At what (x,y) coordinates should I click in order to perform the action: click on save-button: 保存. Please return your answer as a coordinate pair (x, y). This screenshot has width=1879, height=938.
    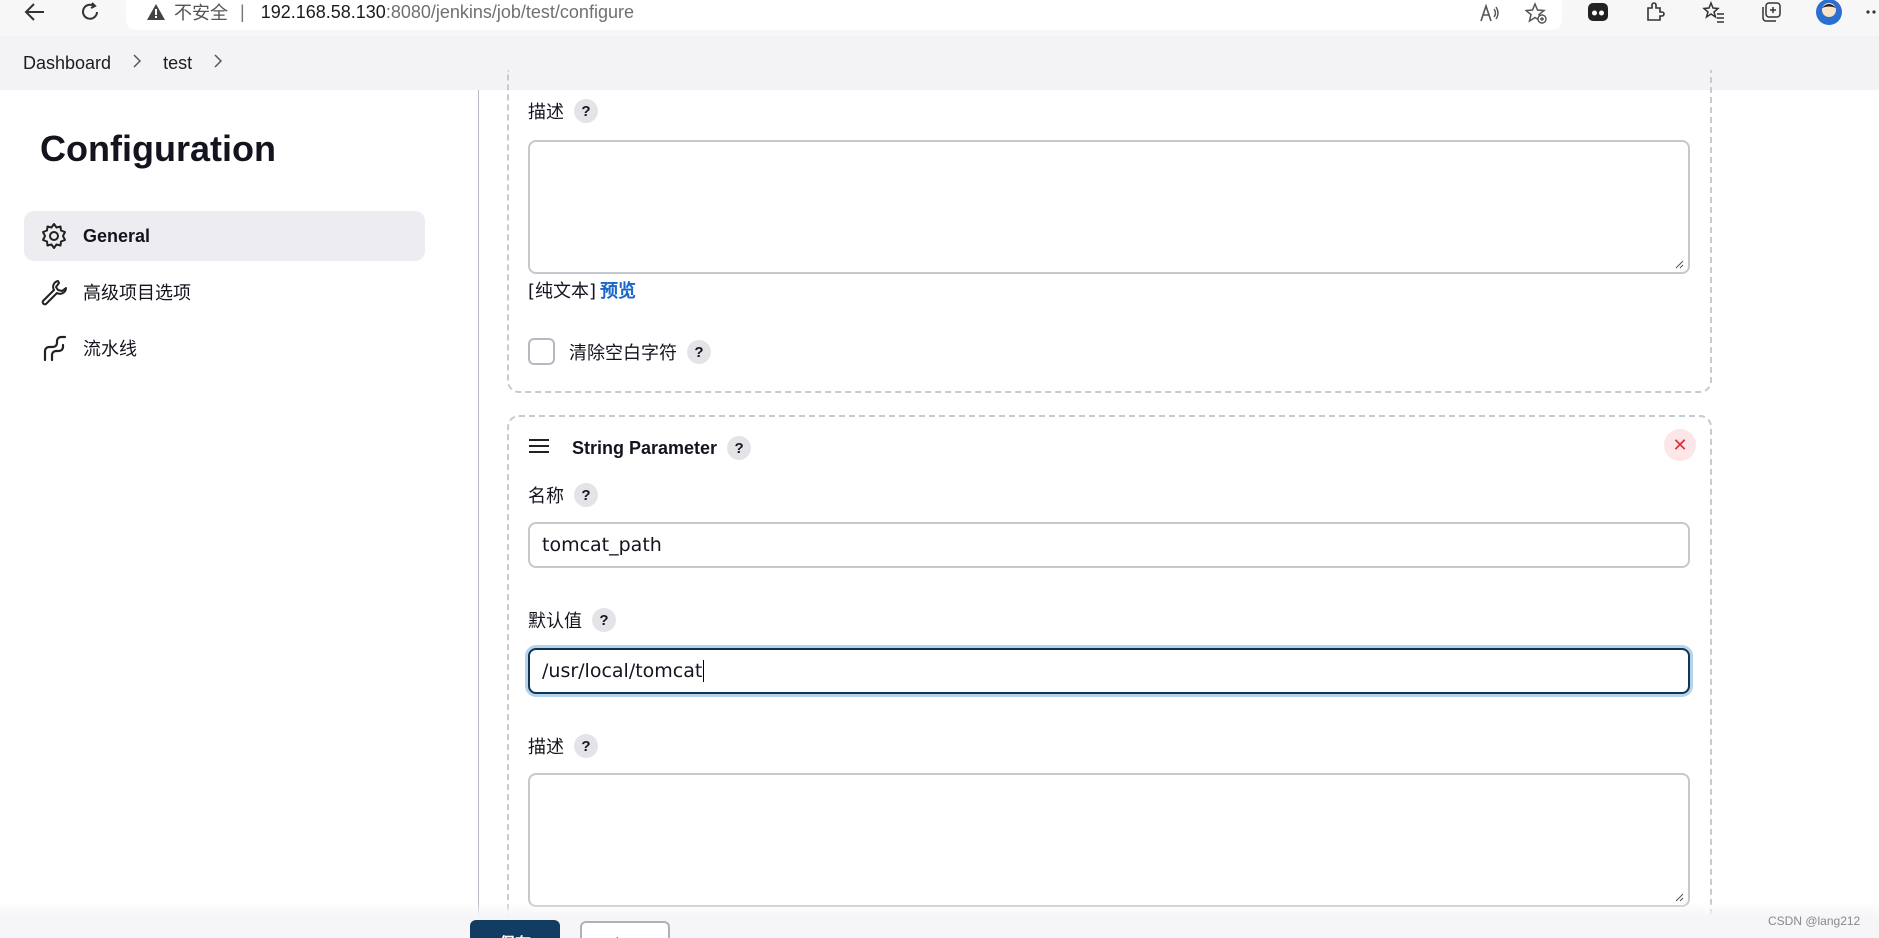
    Looking at the image, I should click on (515, 929).